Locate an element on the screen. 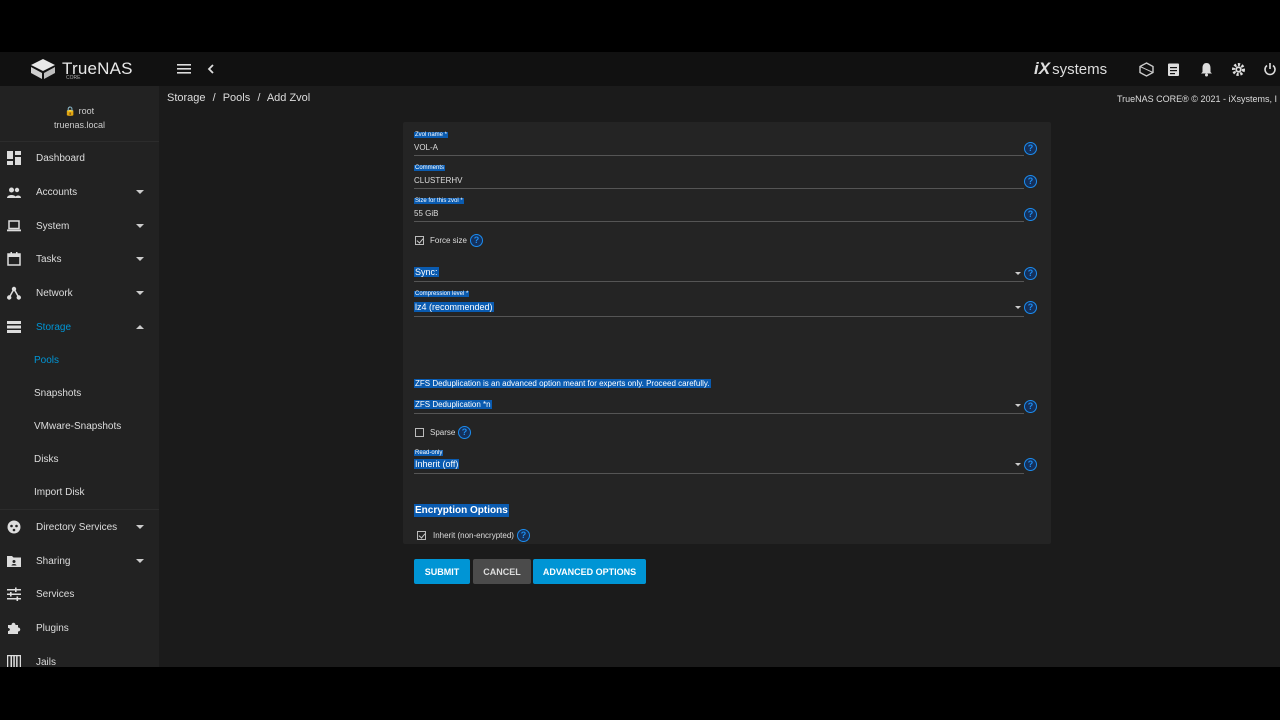 This screenshot has width=1280, height=720. bell-icon is located at coordinates (1206, 69).